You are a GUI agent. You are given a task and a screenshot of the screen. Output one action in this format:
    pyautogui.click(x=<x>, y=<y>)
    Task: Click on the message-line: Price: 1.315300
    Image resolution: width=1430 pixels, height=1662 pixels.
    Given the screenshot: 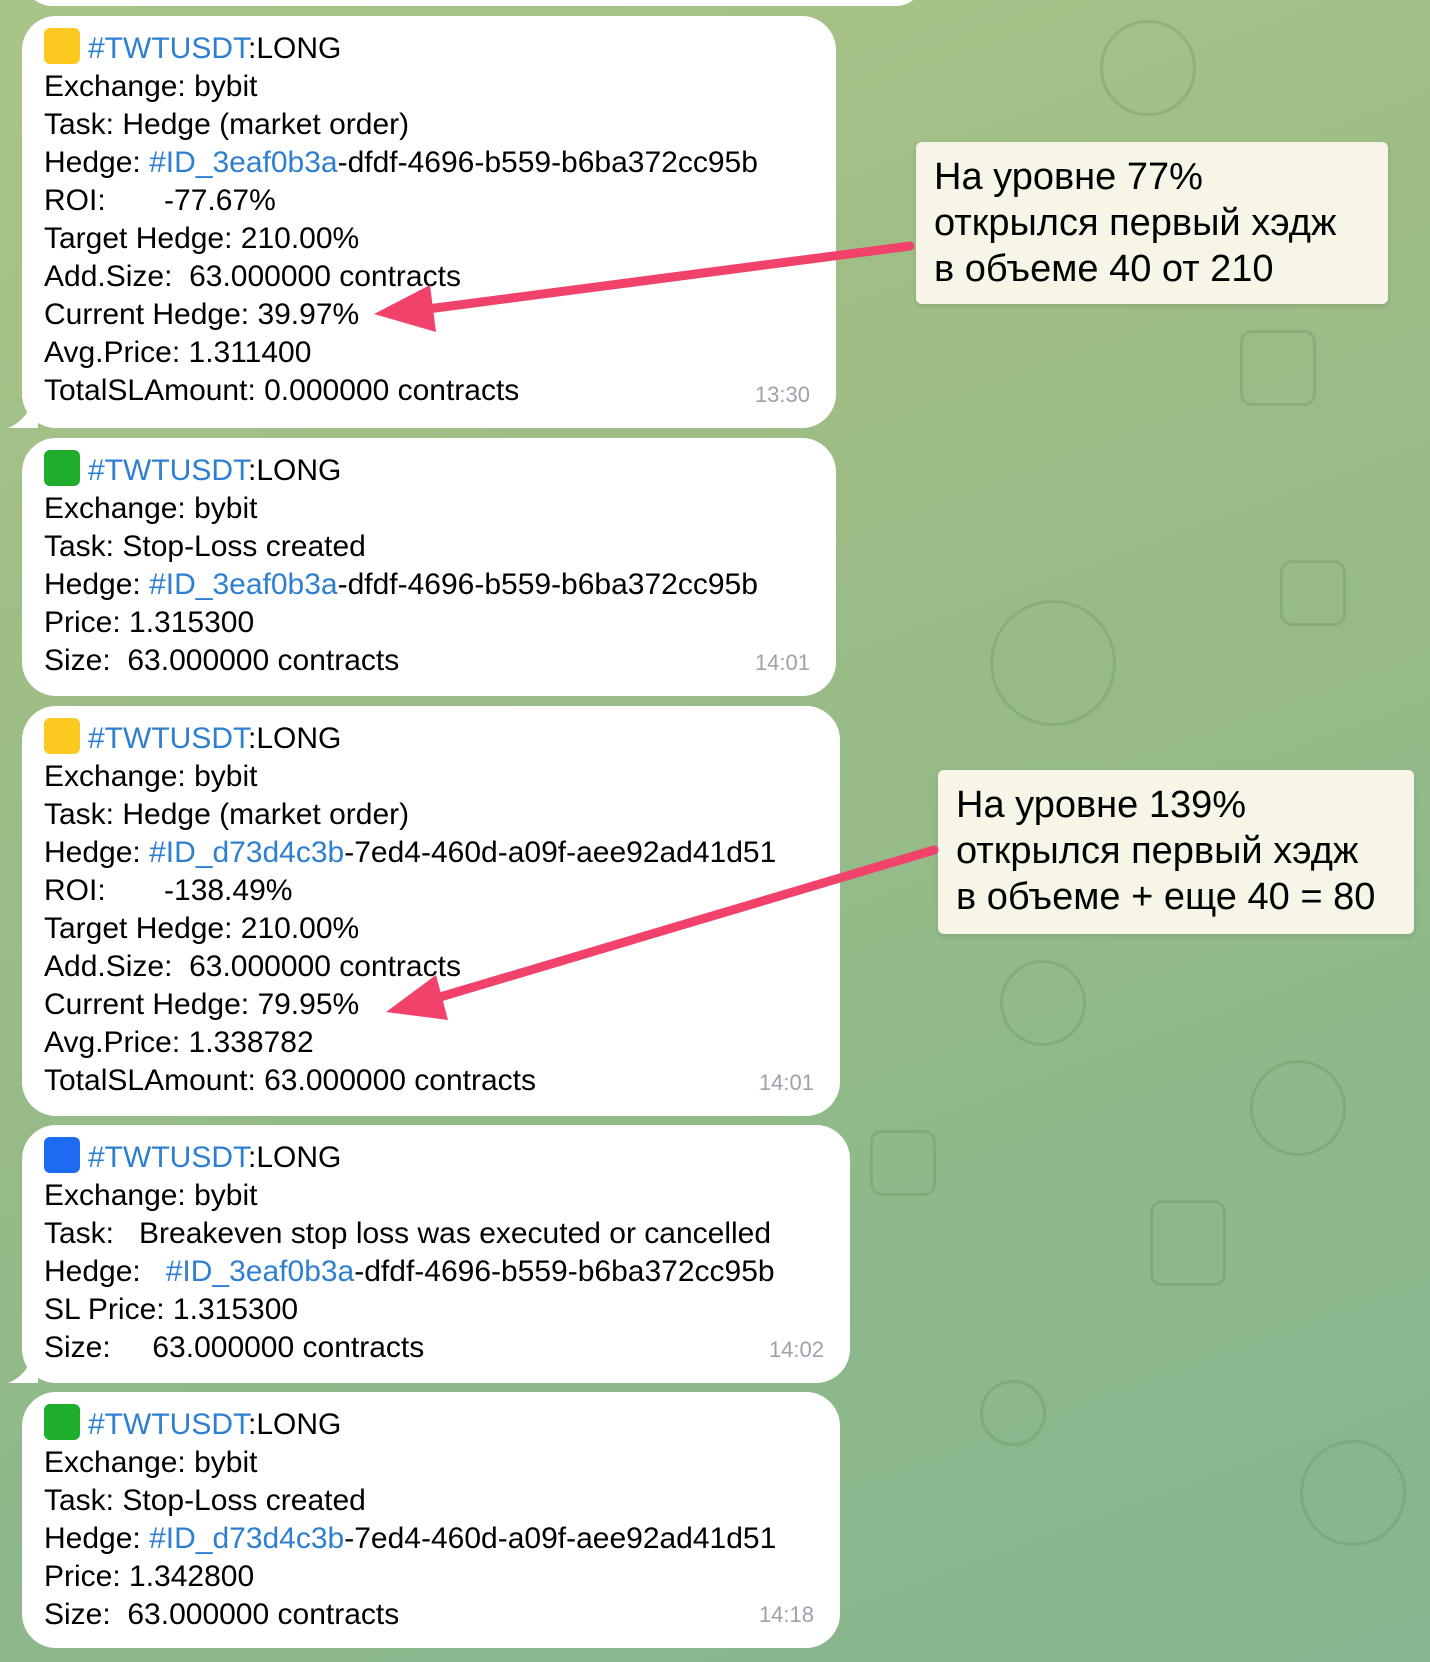 What is the action you would take?
    pyautogui.click(x=149, y=622)
    